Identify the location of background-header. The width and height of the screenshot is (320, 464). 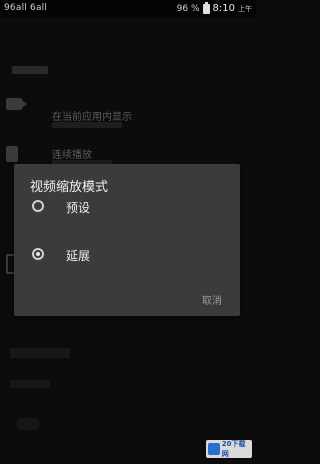
(30, 70).